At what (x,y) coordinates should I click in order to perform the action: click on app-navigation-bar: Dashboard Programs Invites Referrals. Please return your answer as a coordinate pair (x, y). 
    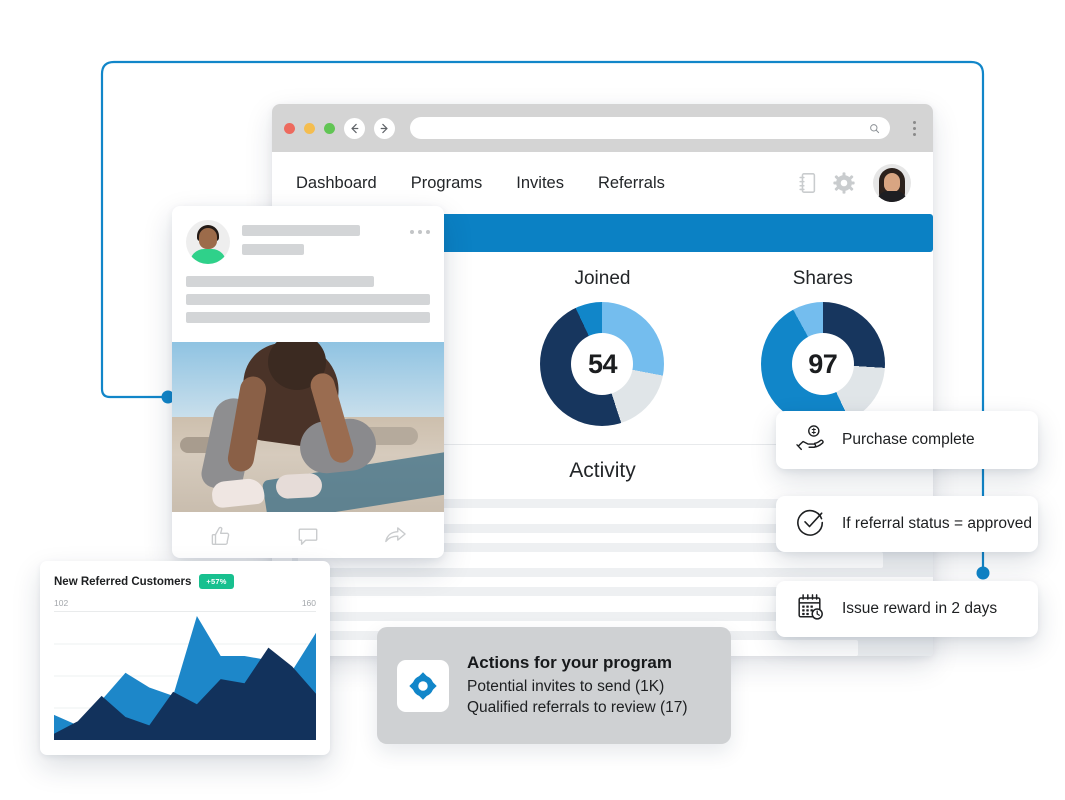
    Looking at the image, I should click on (602, 183).